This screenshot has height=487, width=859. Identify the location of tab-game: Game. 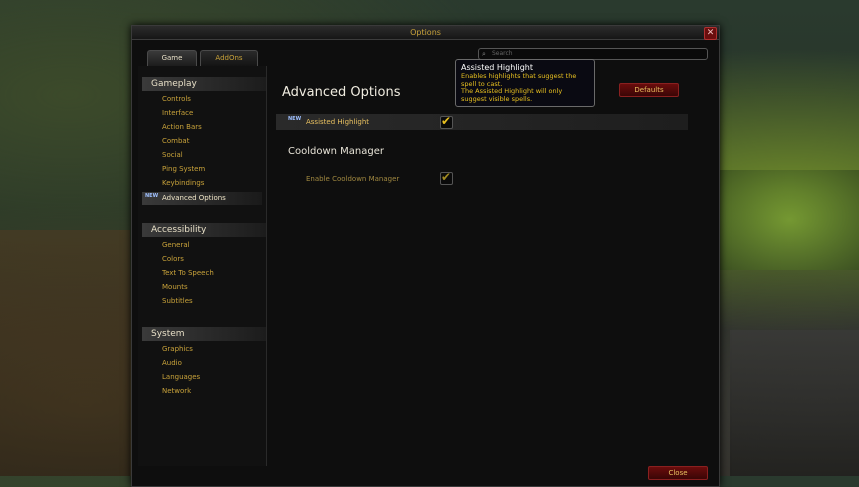
(172, 58).